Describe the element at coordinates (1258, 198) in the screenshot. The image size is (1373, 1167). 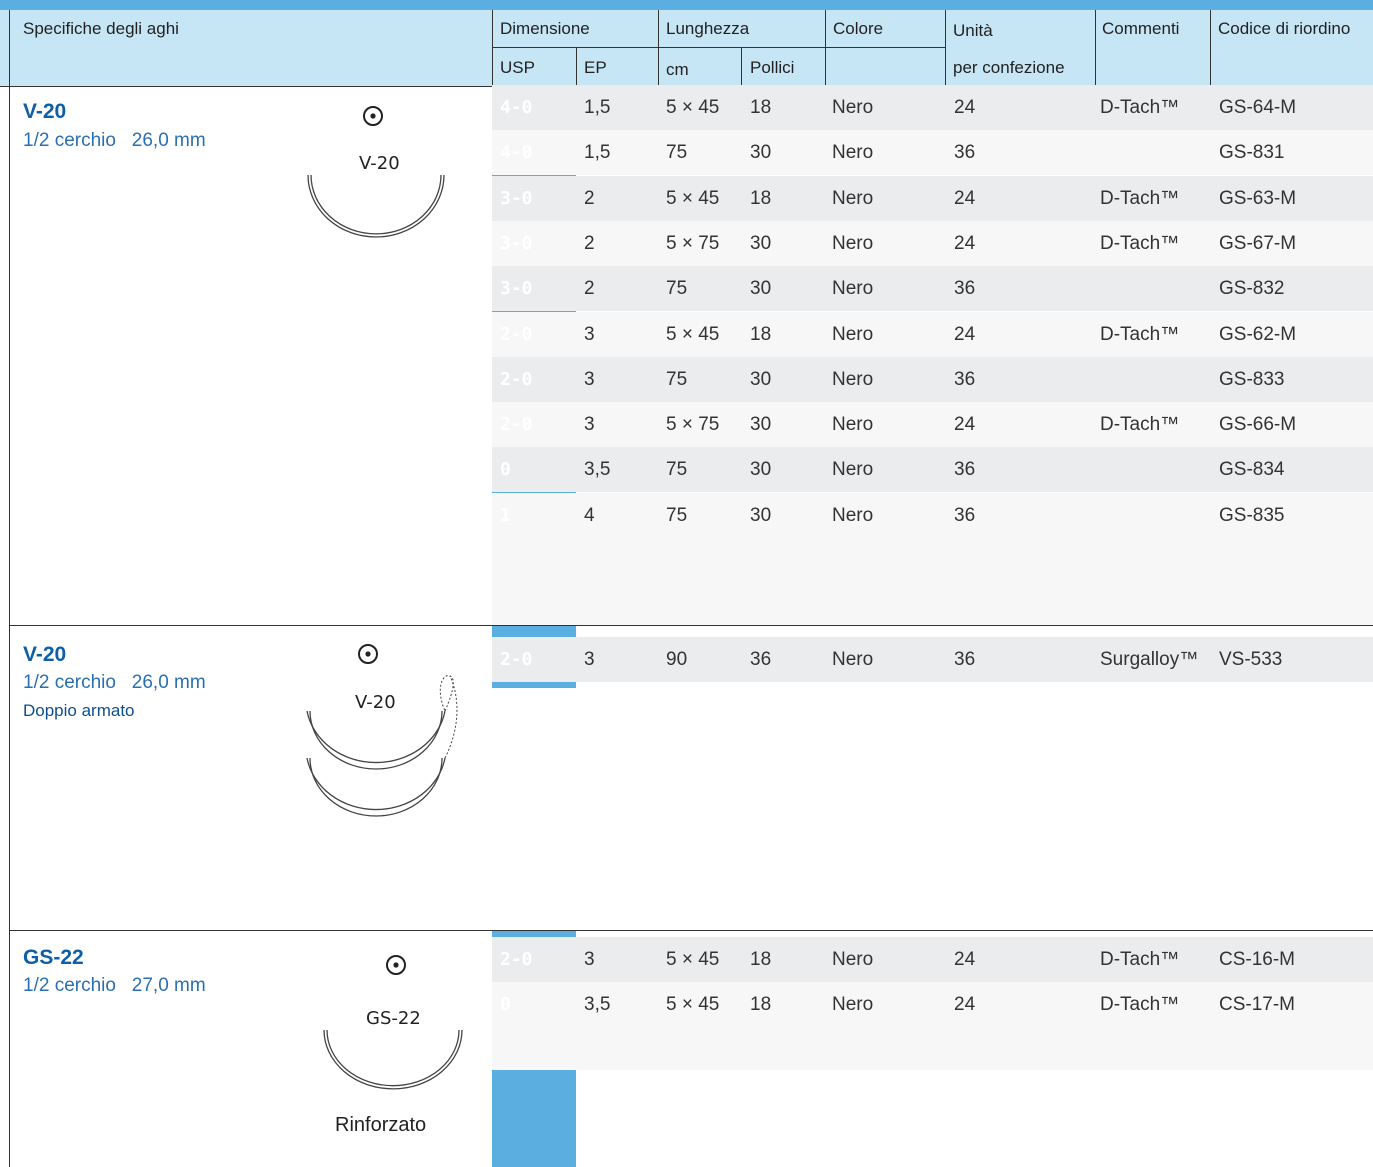
I see `reorder-code-value: GS-63-M` at that location.